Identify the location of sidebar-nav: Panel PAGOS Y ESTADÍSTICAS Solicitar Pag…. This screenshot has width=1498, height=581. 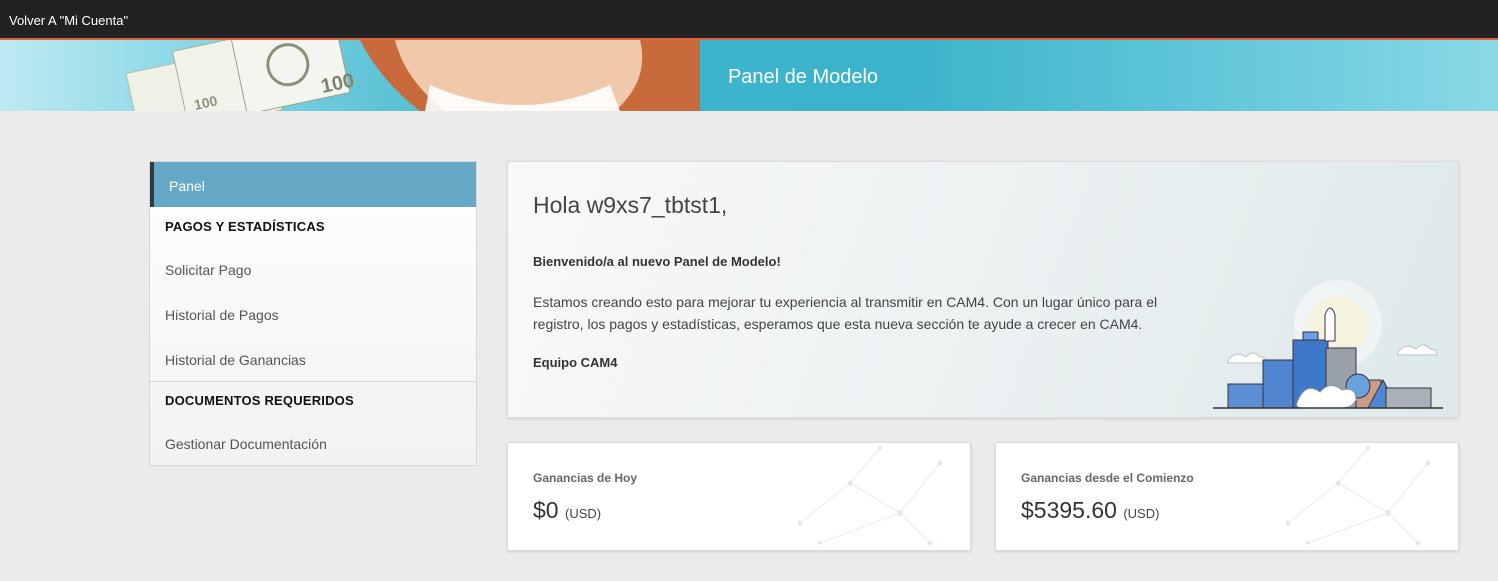
(313, 313).